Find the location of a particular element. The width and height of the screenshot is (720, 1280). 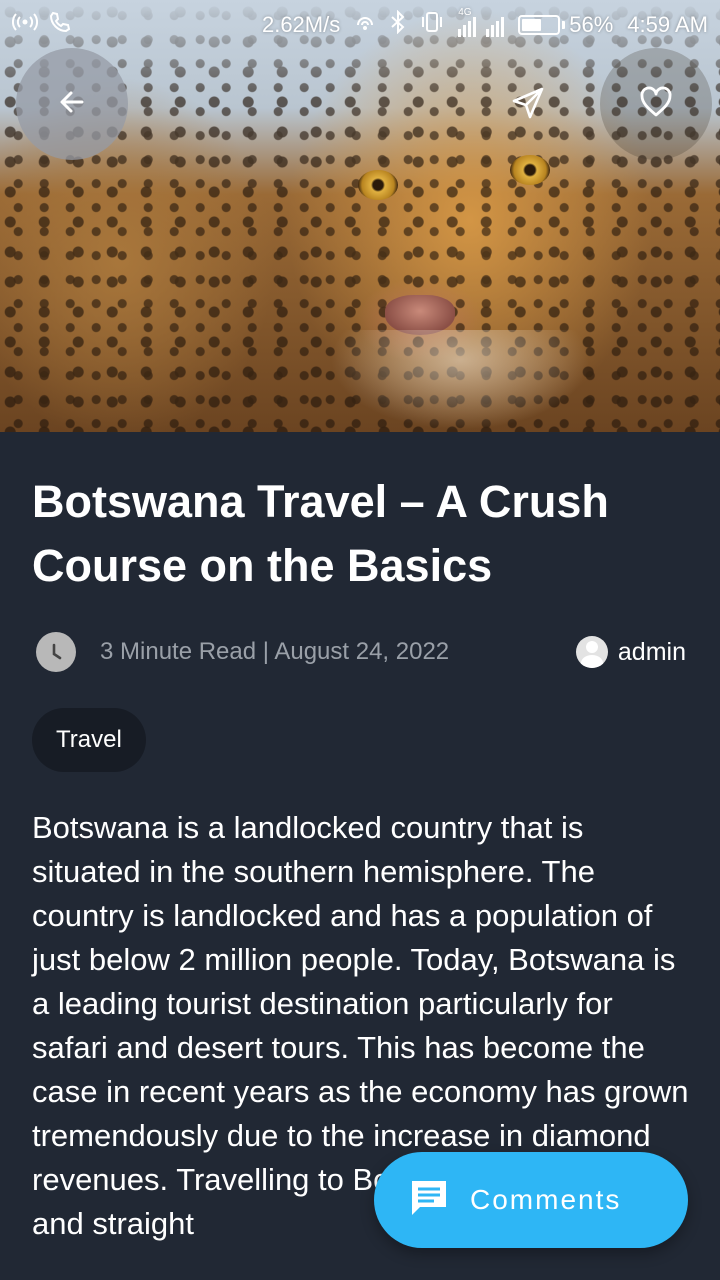

leopard-muzzle is located at coordinates (460, 380).